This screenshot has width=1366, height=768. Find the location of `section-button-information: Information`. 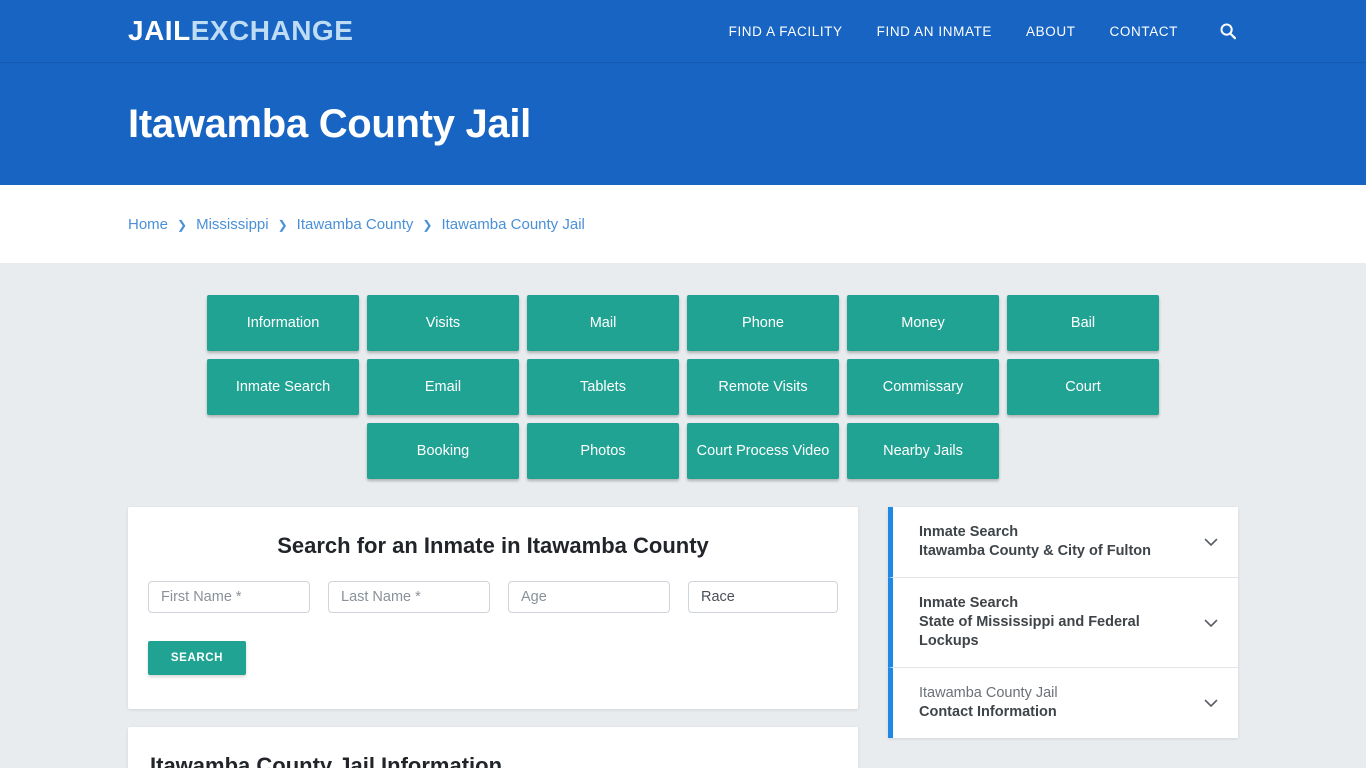

section-button-information: Information is located at coordinates (283, 323).